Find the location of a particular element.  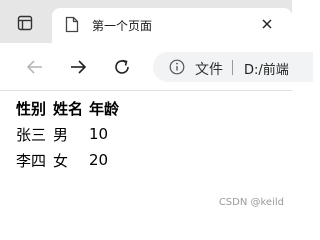

forward-arrow-icon is located at coordinates (79, 67).